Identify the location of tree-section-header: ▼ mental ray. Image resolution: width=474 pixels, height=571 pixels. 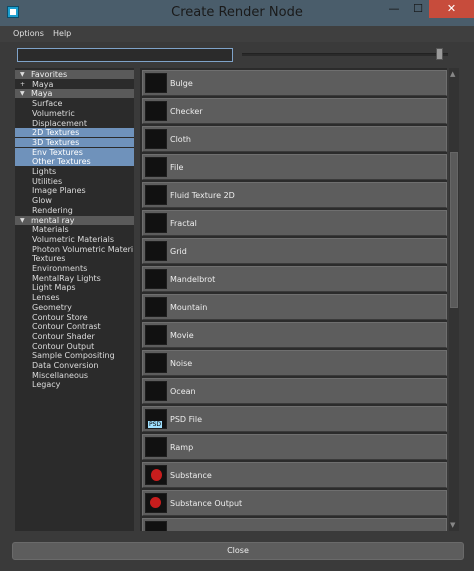
(74, 220).